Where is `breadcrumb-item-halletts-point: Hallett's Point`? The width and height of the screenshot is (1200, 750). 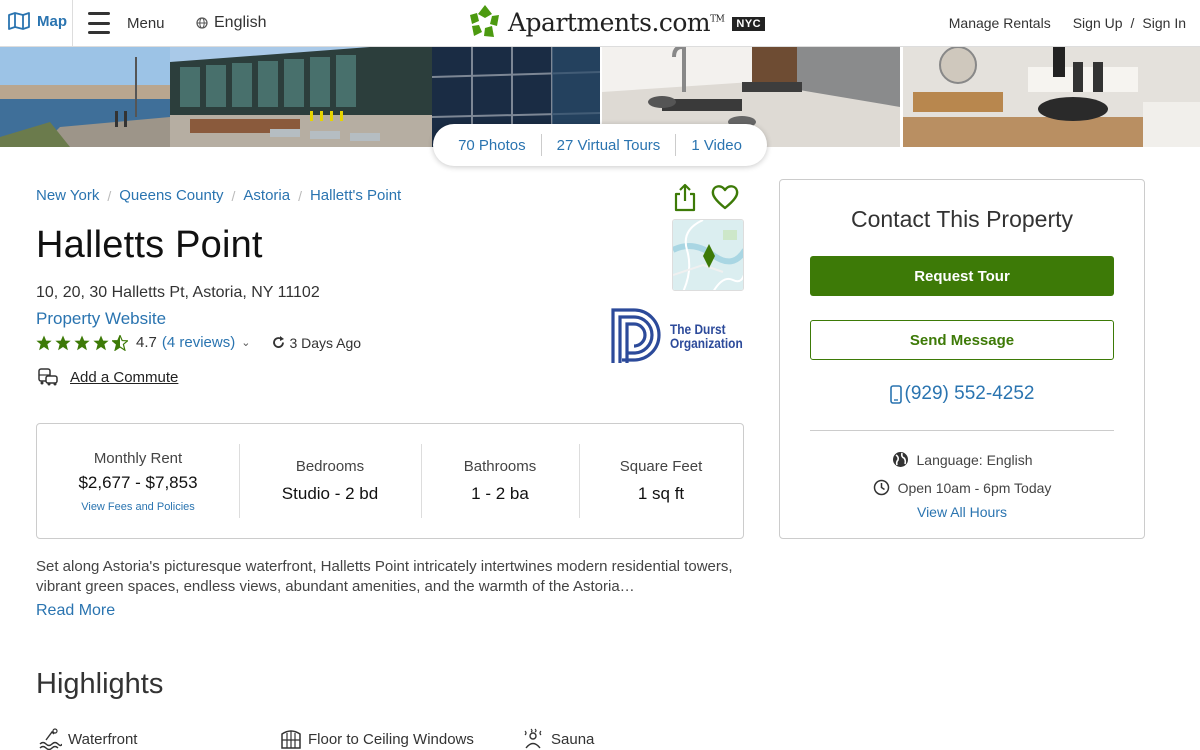
breadcrumb-item-halletts-point: Hallett's Point is located at coordinates (355, 195).